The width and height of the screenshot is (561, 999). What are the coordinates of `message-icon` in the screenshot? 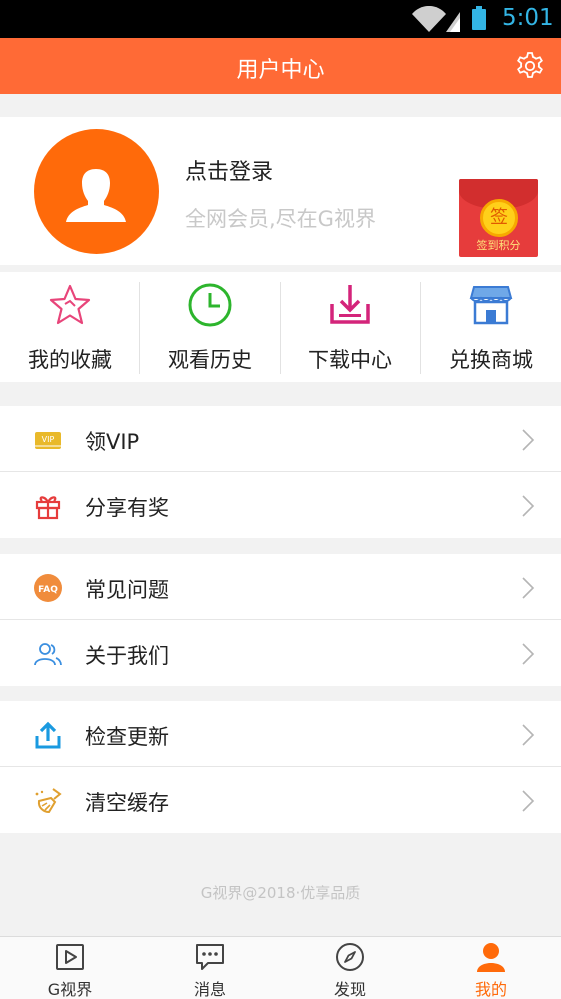 It's located at (210, 957).